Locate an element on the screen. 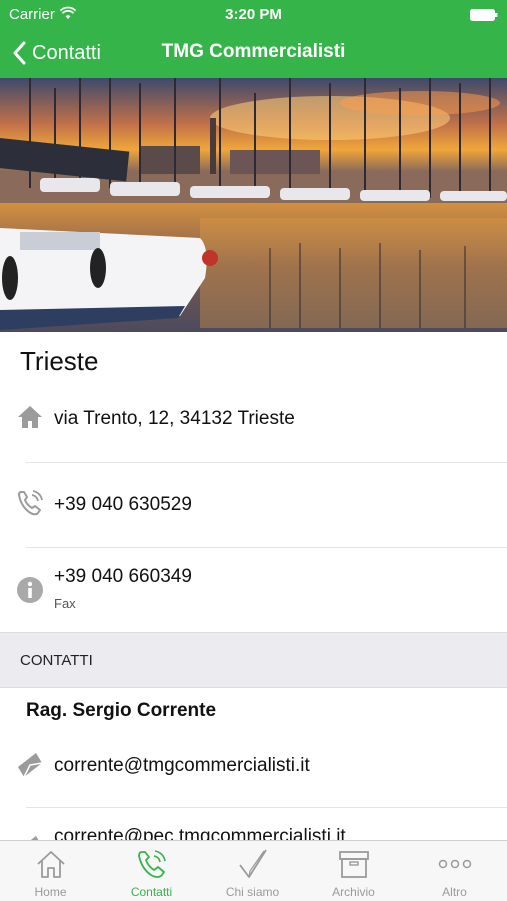  fax-row: +39 040 660349 Fax is located at coordinates (253, 596).